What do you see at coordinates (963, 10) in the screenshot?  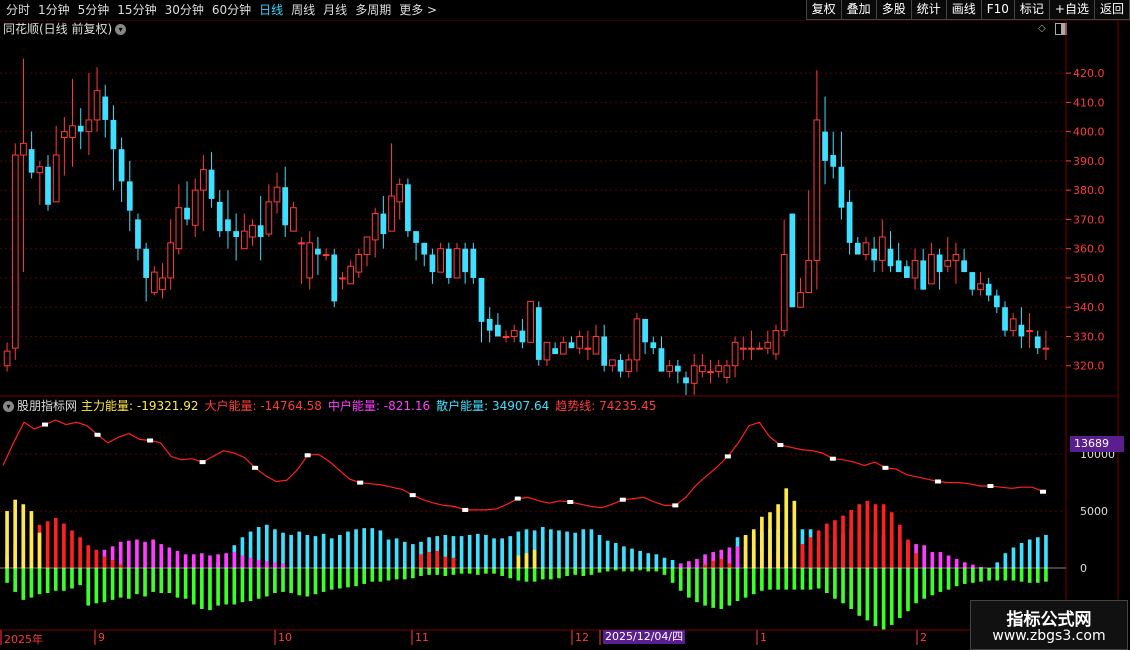 I see `tool-button: 画线` at bounding box center [963, 10].